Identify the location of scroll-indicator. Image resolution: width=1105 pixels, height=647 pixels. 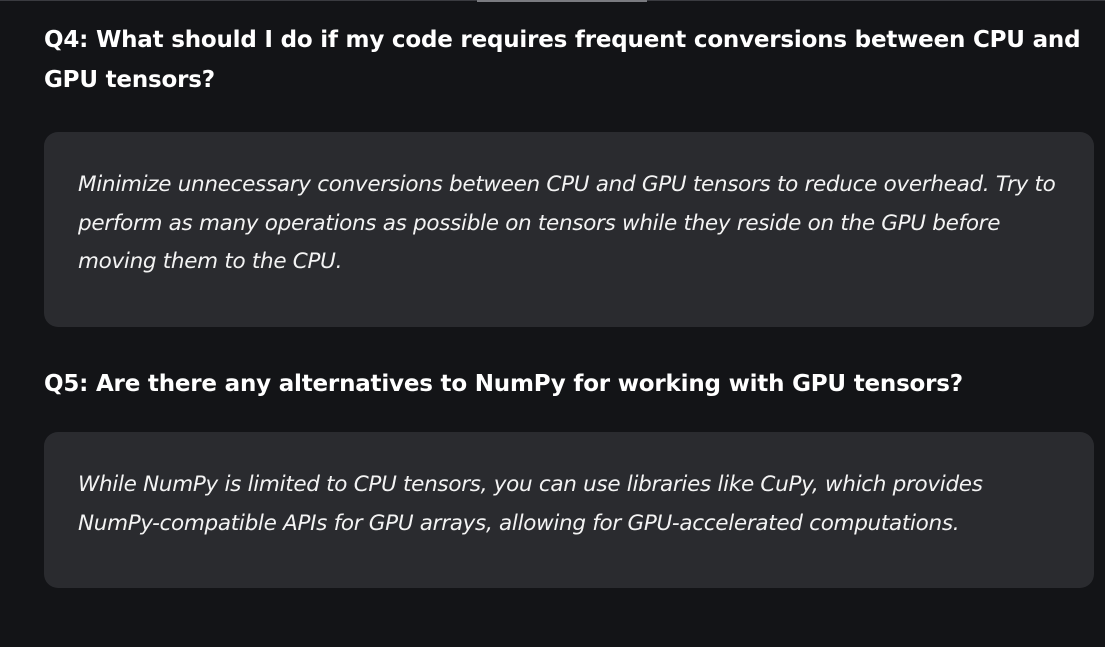
(562, 1).